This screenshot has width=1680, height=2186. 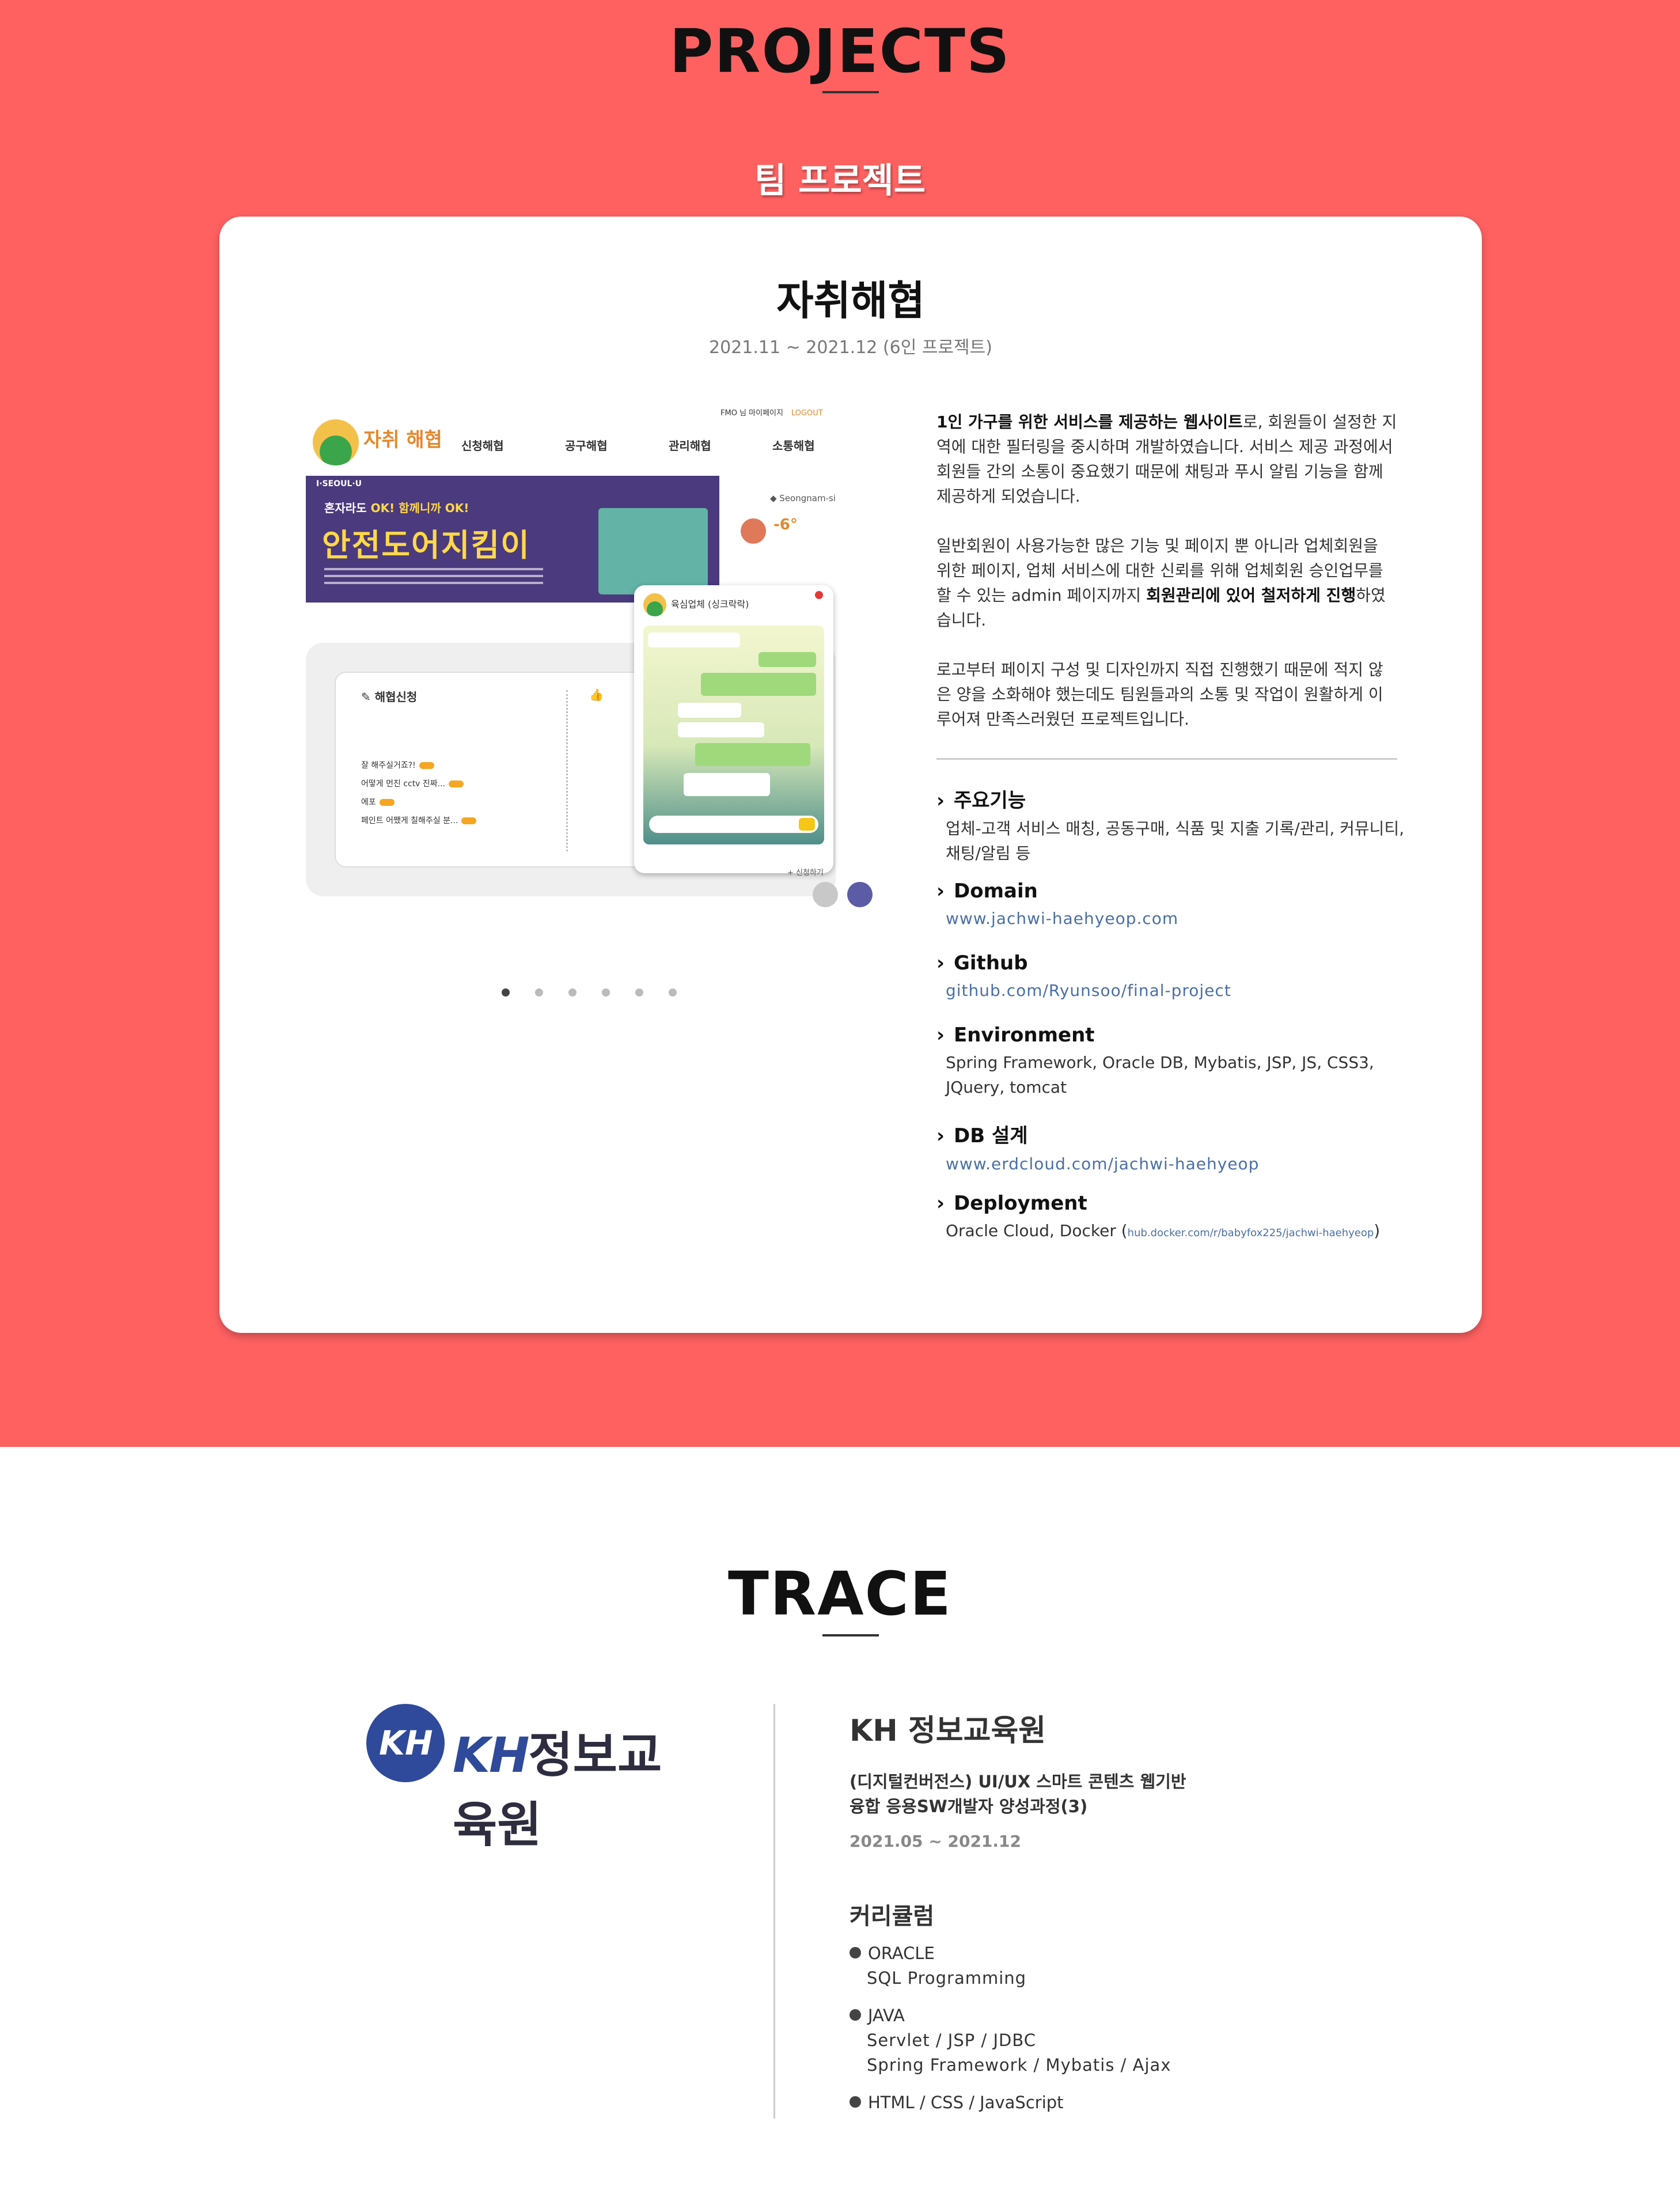 What do you see at coordinates (1172, 1148) in the screenshot?
I see `feature-db: › DB 설계 www.erdcloud.com/jachwi-haehyeop` at bounding box center [1172, 1148].